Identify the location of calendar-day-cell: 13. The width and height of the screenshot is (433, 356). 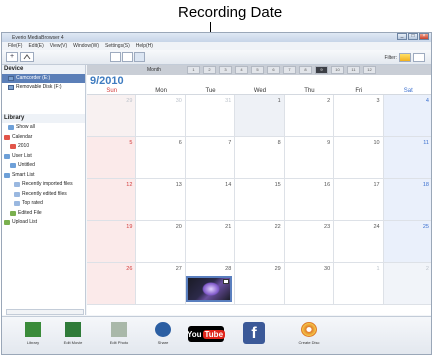
(161, 200).